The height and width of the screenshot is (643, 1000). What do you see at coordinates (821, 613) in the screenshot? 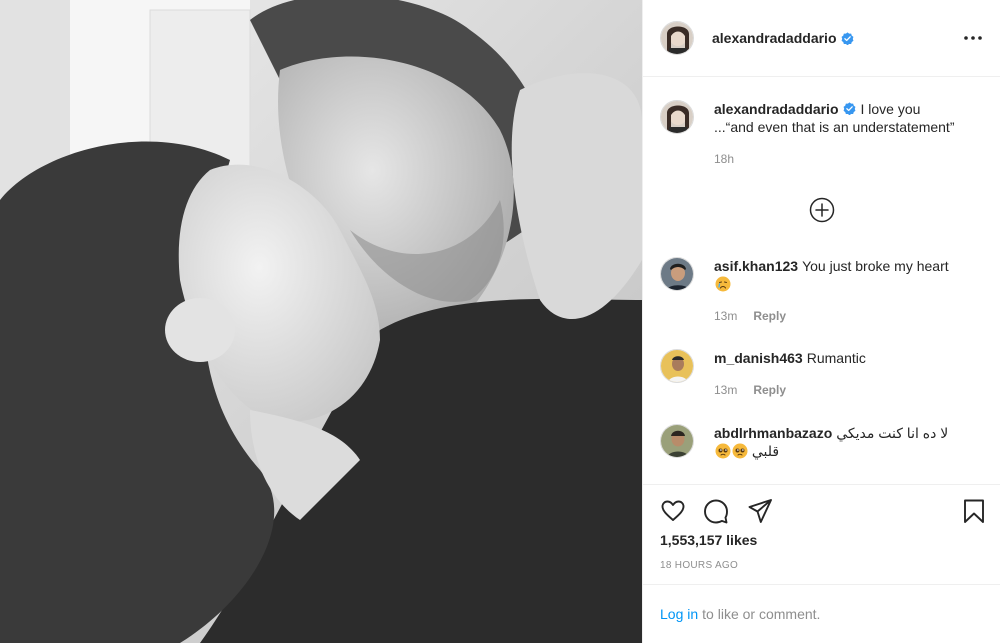
I see `login-prompt: Log in to like or comment.` at bounding box center [821, 613].